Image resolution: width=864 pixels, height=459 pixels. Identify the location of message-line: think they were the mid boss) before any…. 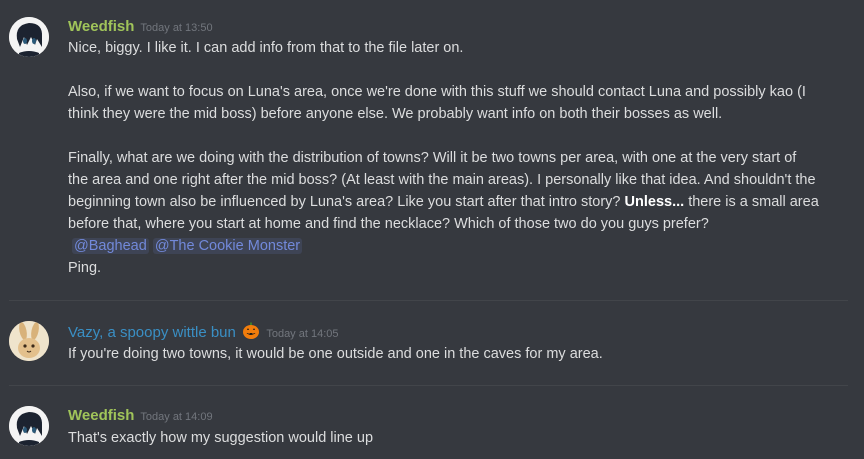
(395, 114).